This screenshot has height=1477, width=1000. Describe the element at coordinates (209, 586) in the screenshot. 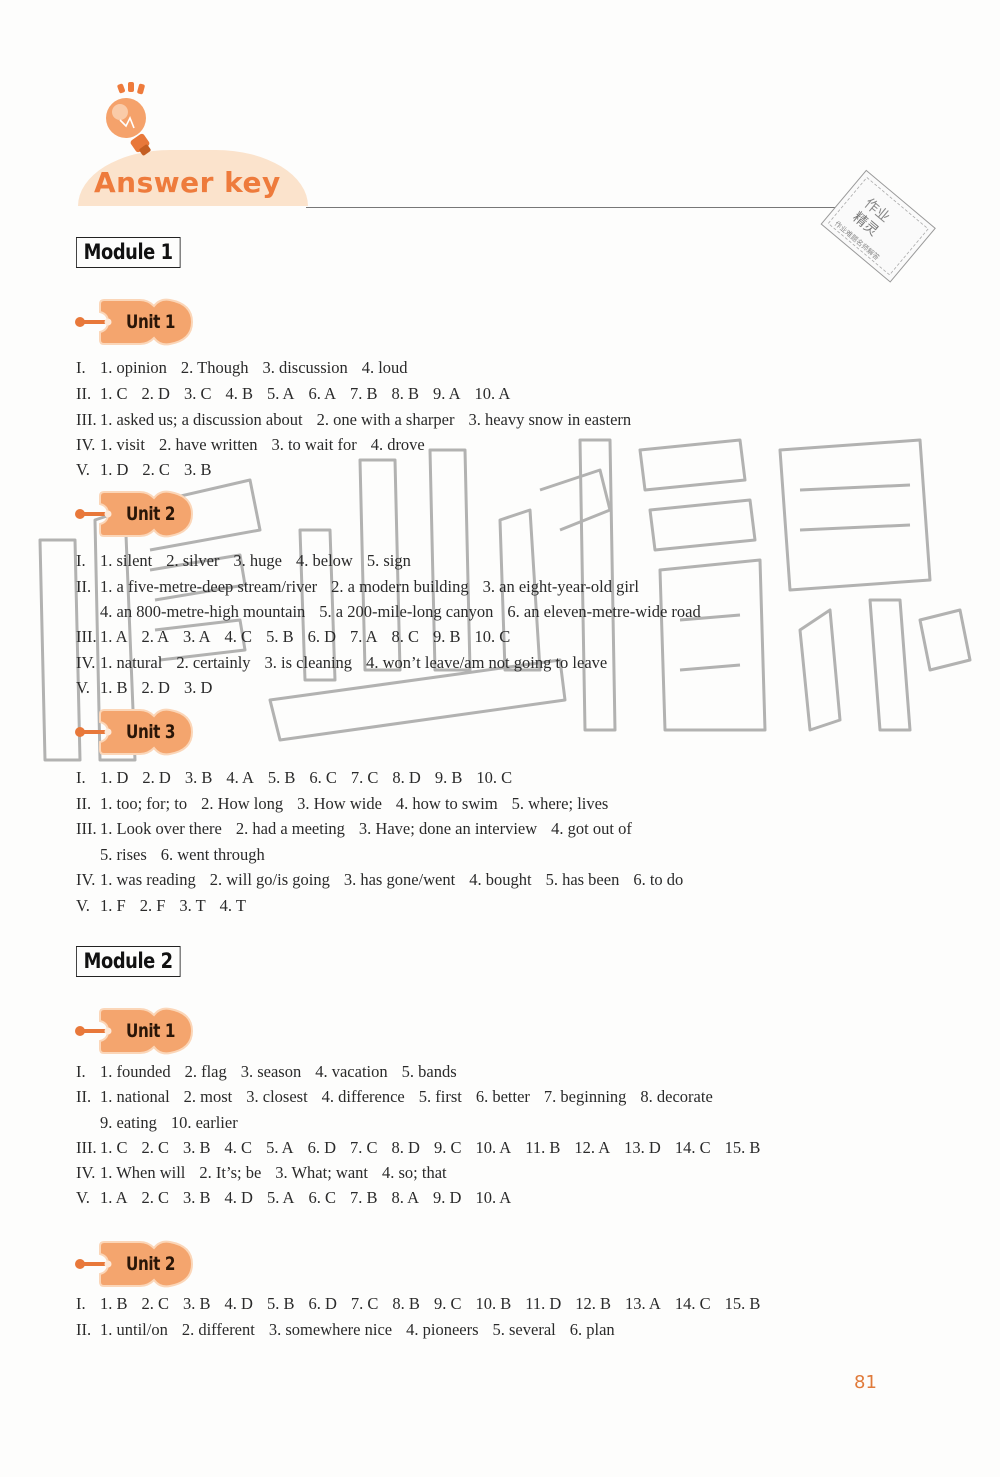

I see `answer-item: 1. a five-metre-deep stream/river` at that location.